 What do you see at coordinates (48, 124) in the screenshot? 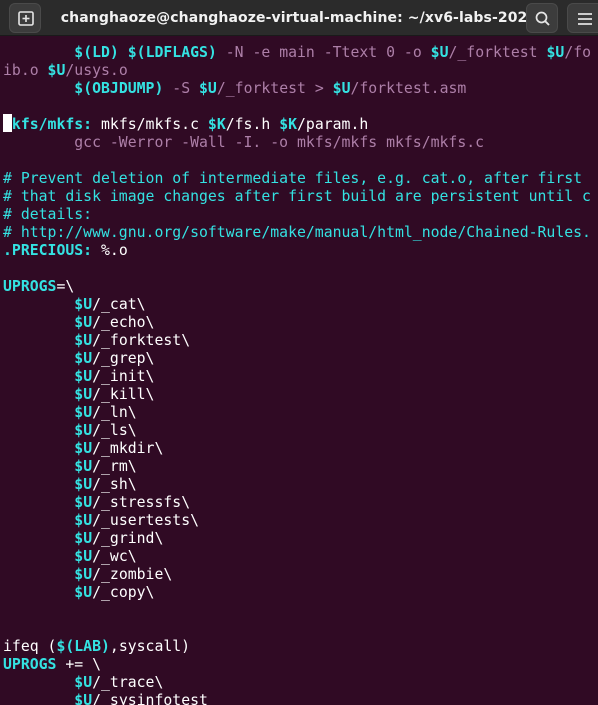
I see `terminal-text-segment: mkfs/mkfs:` at bounding box center [48, 124].